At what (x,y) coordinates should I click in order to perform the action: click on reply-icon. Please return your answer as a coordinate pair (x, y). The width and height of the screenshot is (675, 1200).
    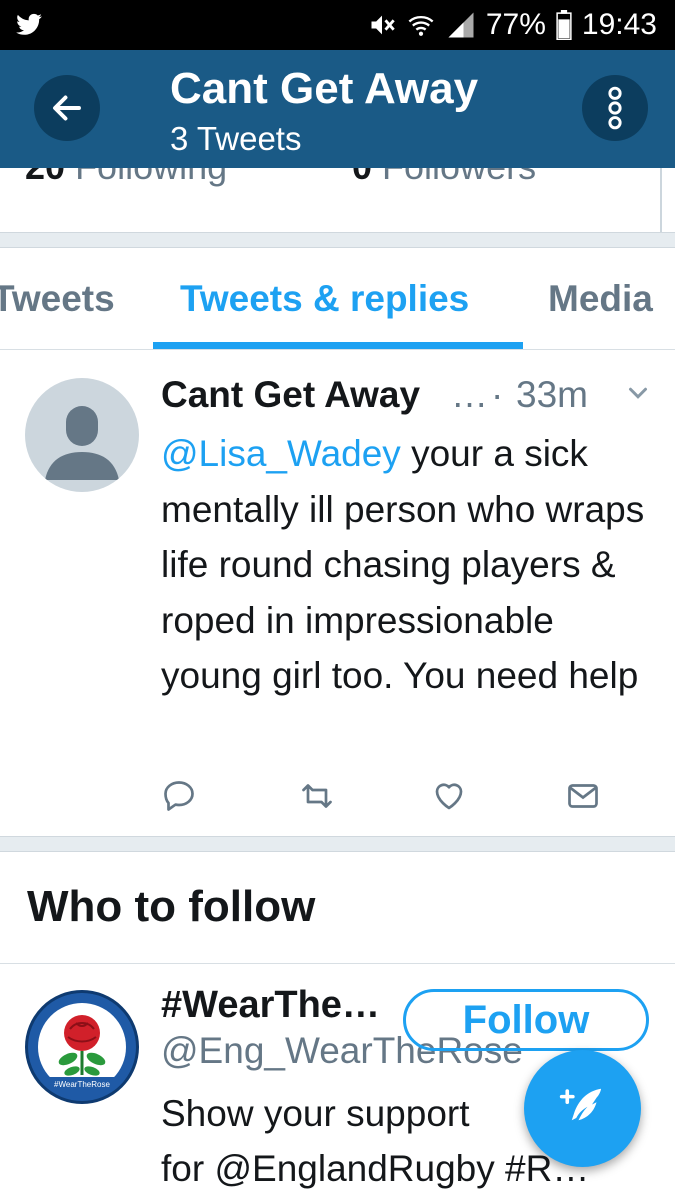
    Looking at the image, I should click on (179, 796).